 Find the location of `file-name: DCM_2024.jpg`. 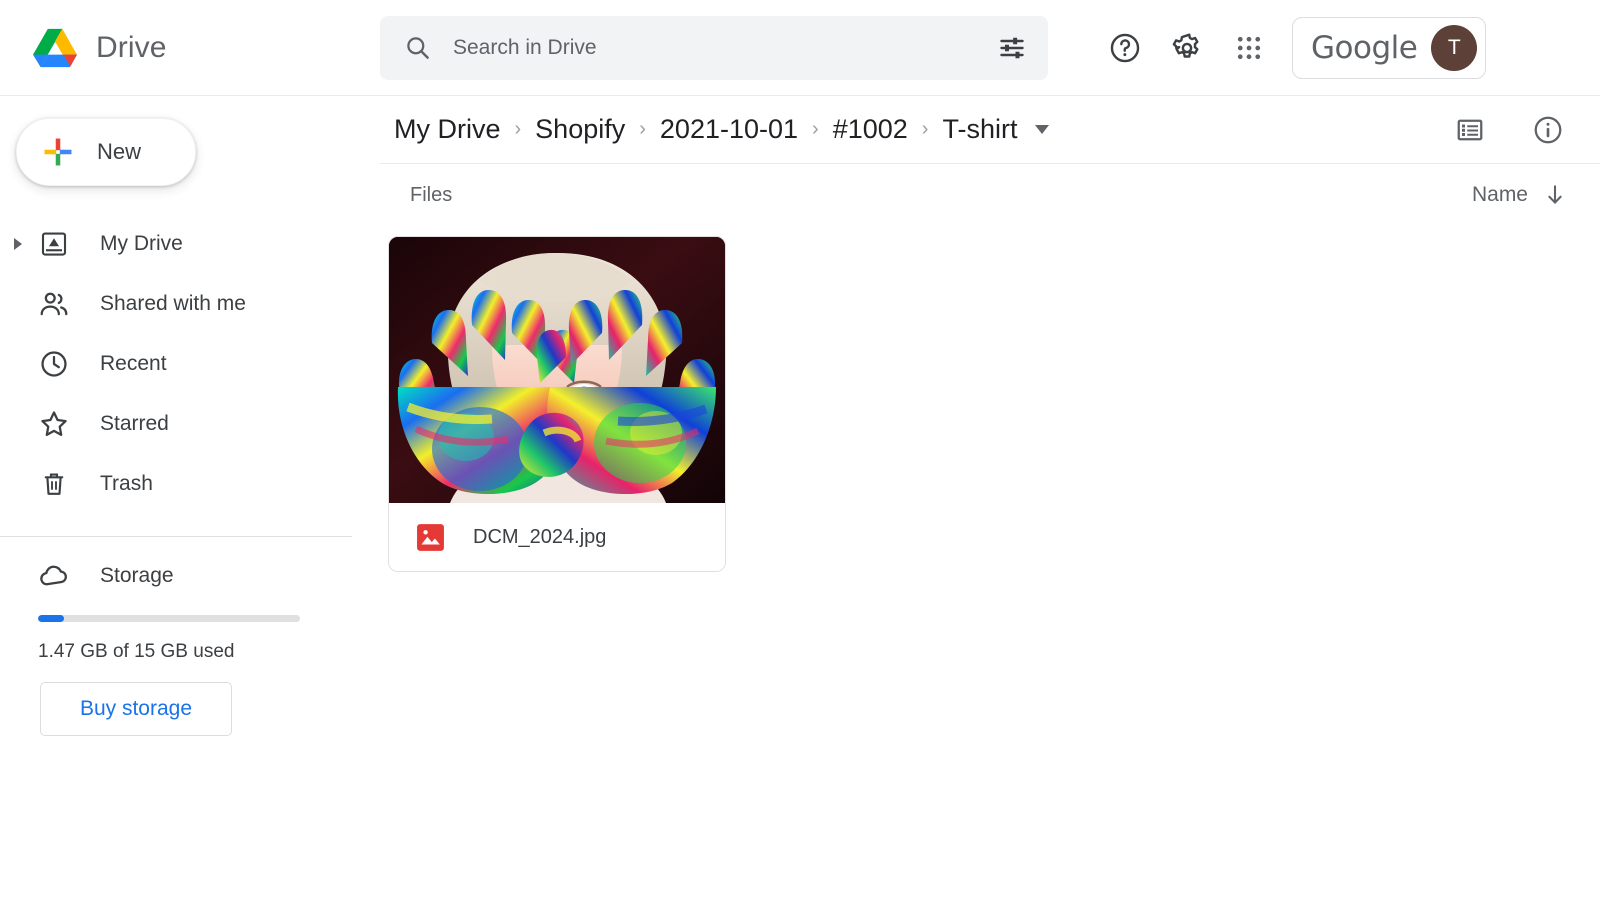

file-name: DCM_2024.jpg is located at coordinates (540, 536).